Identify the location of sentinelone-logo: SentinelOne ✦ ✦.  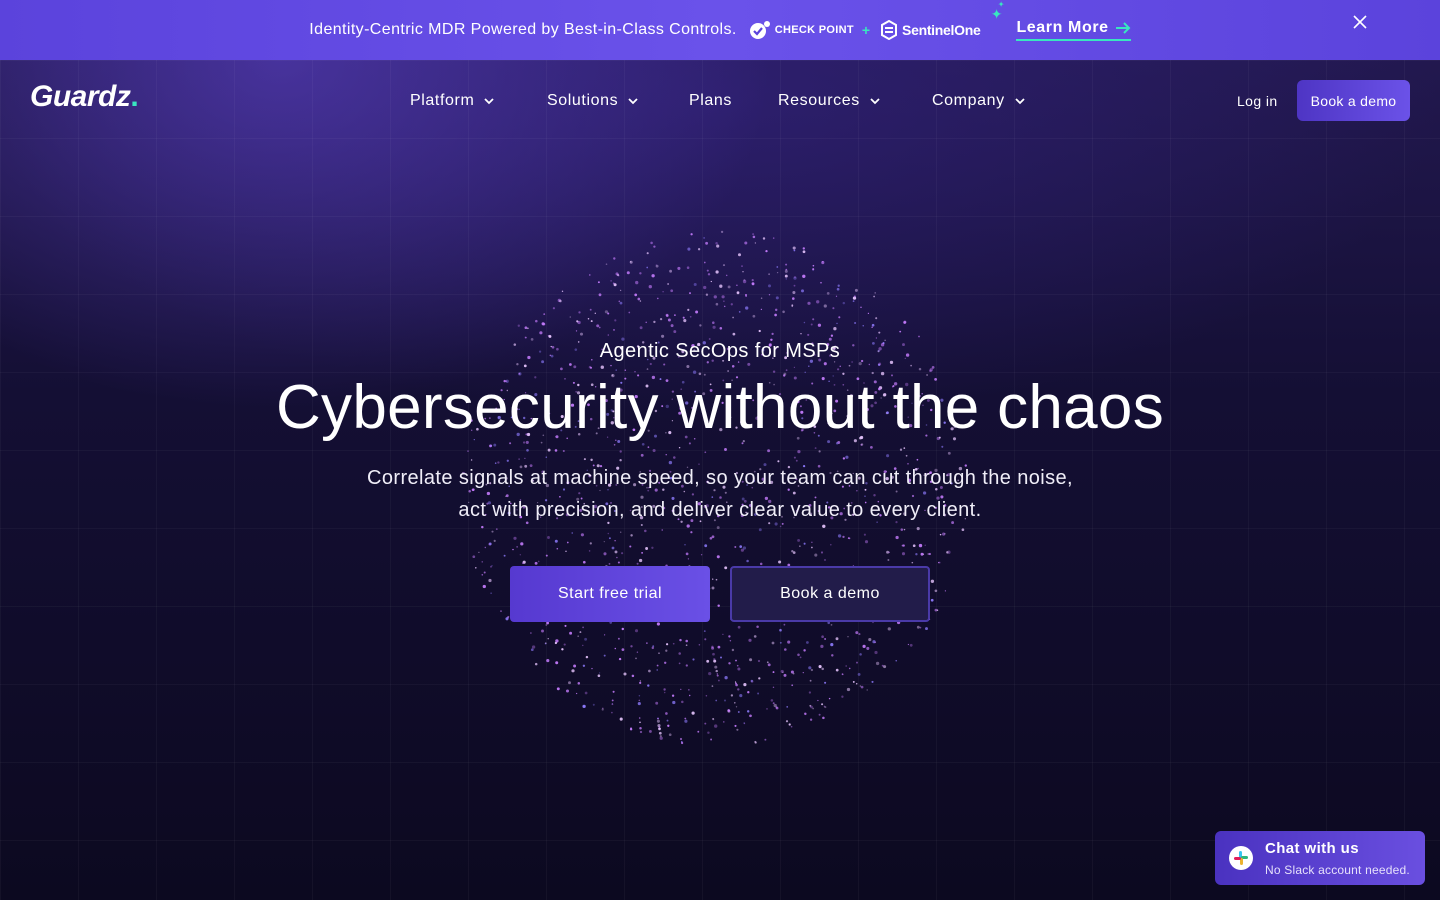
(942, 20).